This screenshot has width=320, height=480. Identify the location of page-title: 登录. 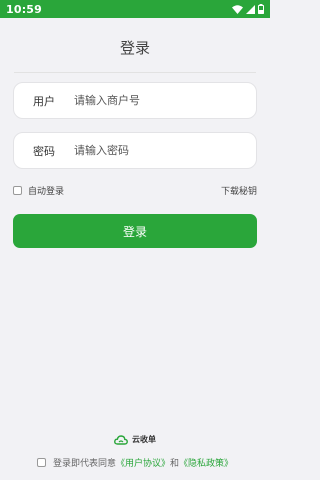
(134, 48).